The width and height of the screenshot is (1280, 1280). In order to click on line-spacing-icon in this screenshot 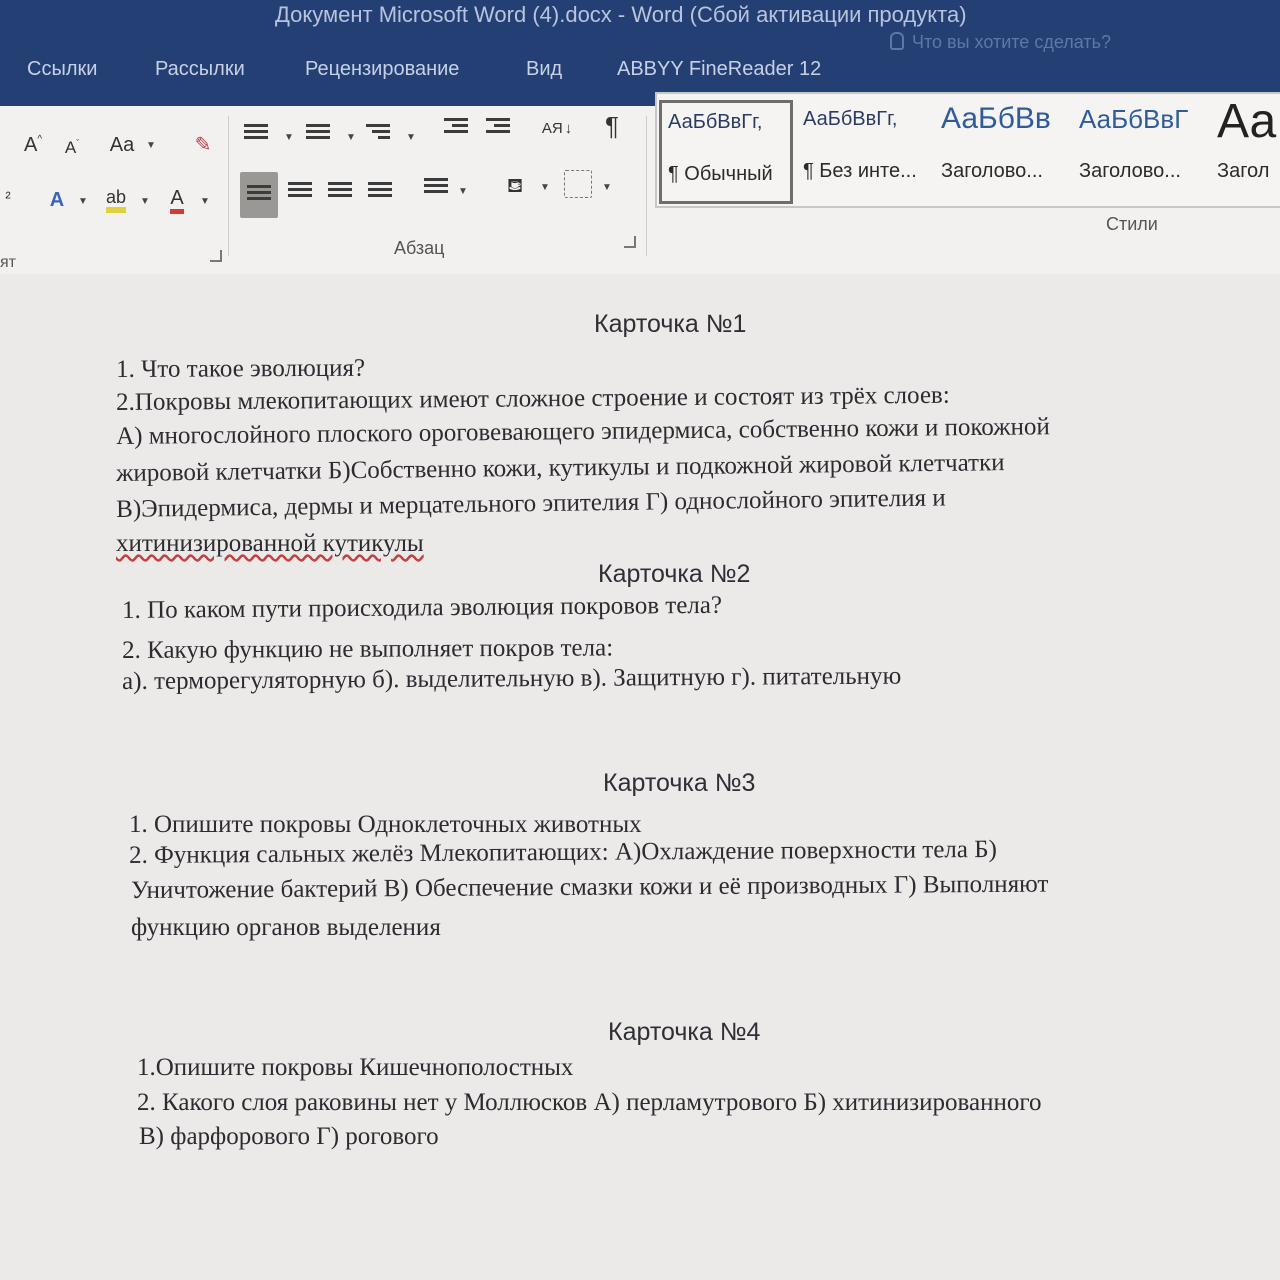, I will do `click(436, 188)`.